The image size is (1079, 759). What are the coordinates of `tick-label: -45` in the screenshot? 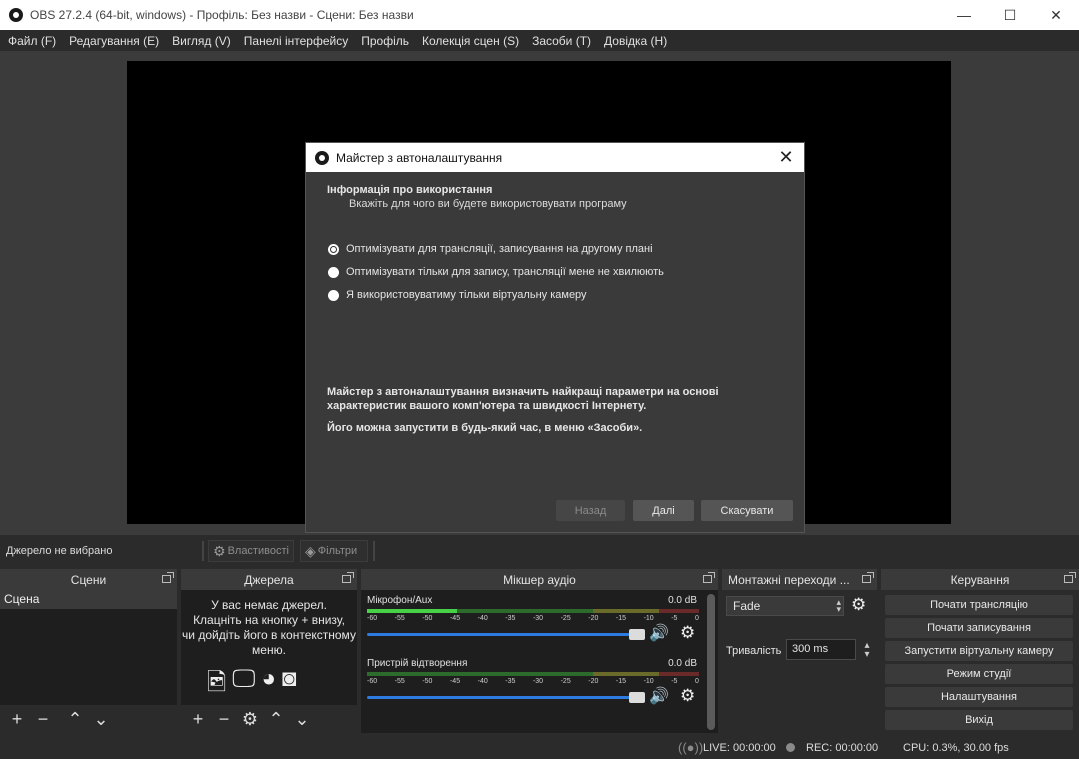 It's located at (455, 618).